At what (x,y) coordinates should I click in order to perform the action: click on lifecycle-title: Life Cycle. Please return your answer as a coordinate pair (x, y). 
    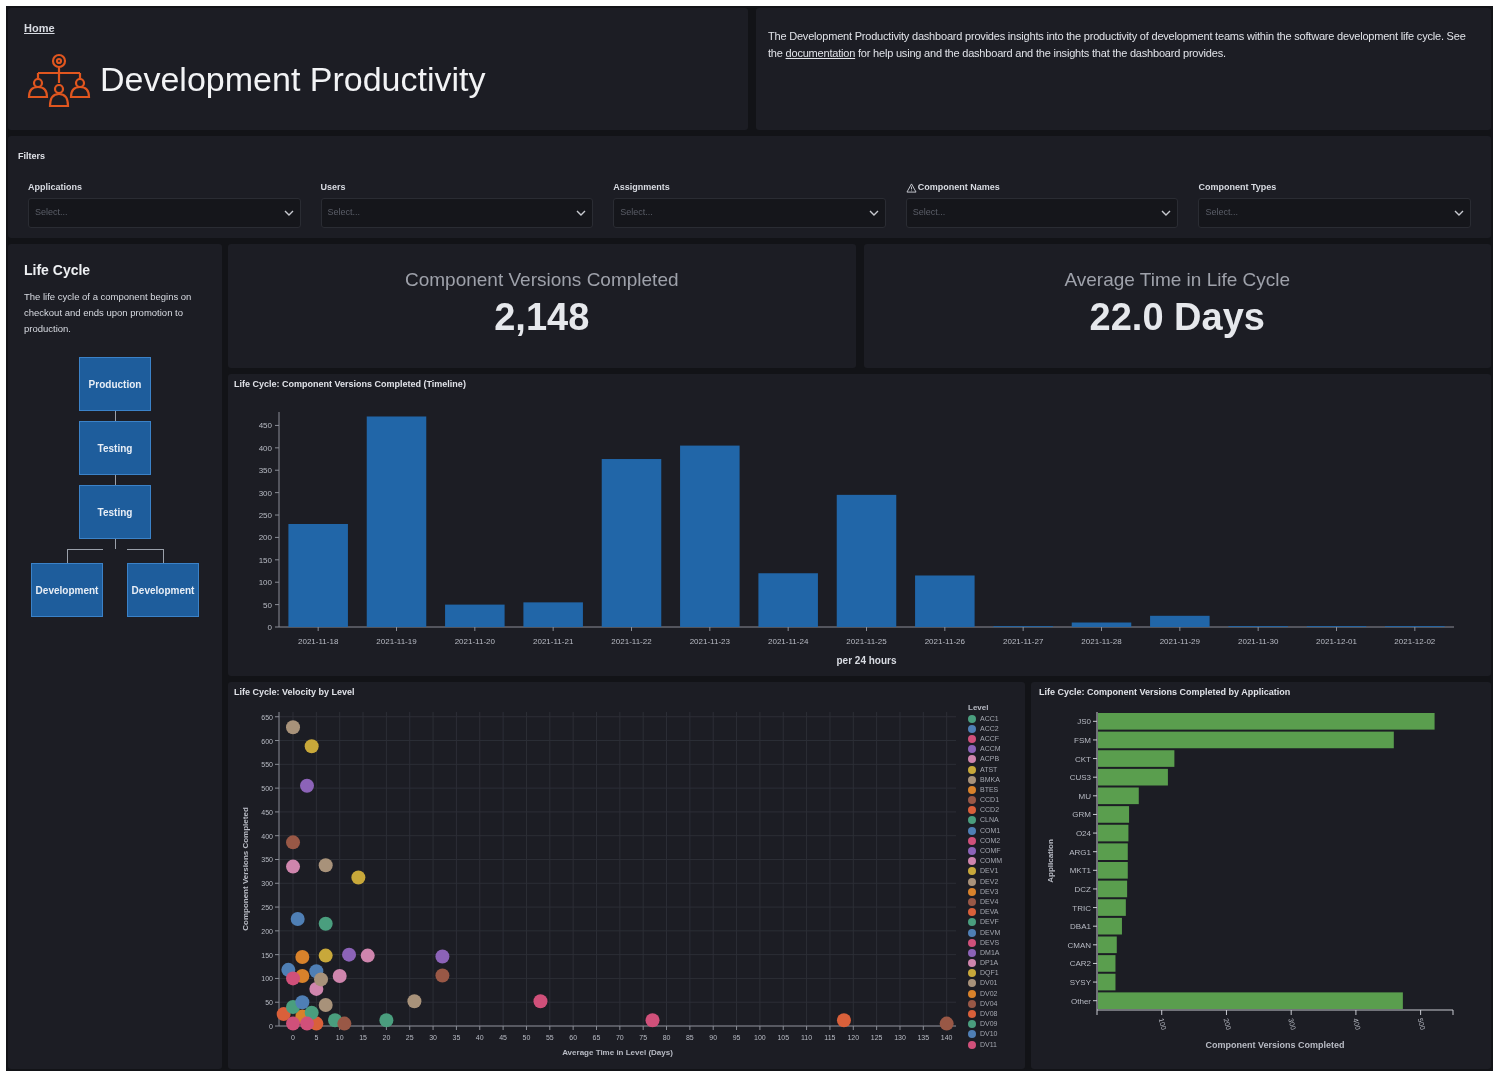
    Looking at the image, I should click on (58, 270).